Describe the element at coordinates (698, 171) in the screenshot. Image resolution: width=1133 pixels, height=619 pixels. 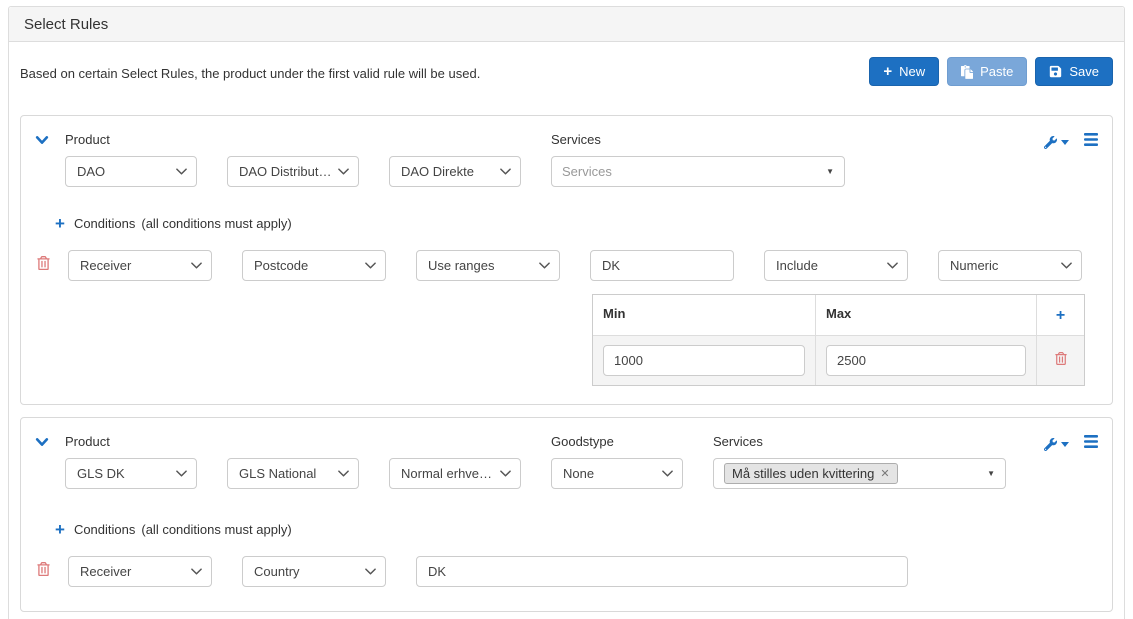
I see `rule1-services-multiselect: Services ▼` at that location.